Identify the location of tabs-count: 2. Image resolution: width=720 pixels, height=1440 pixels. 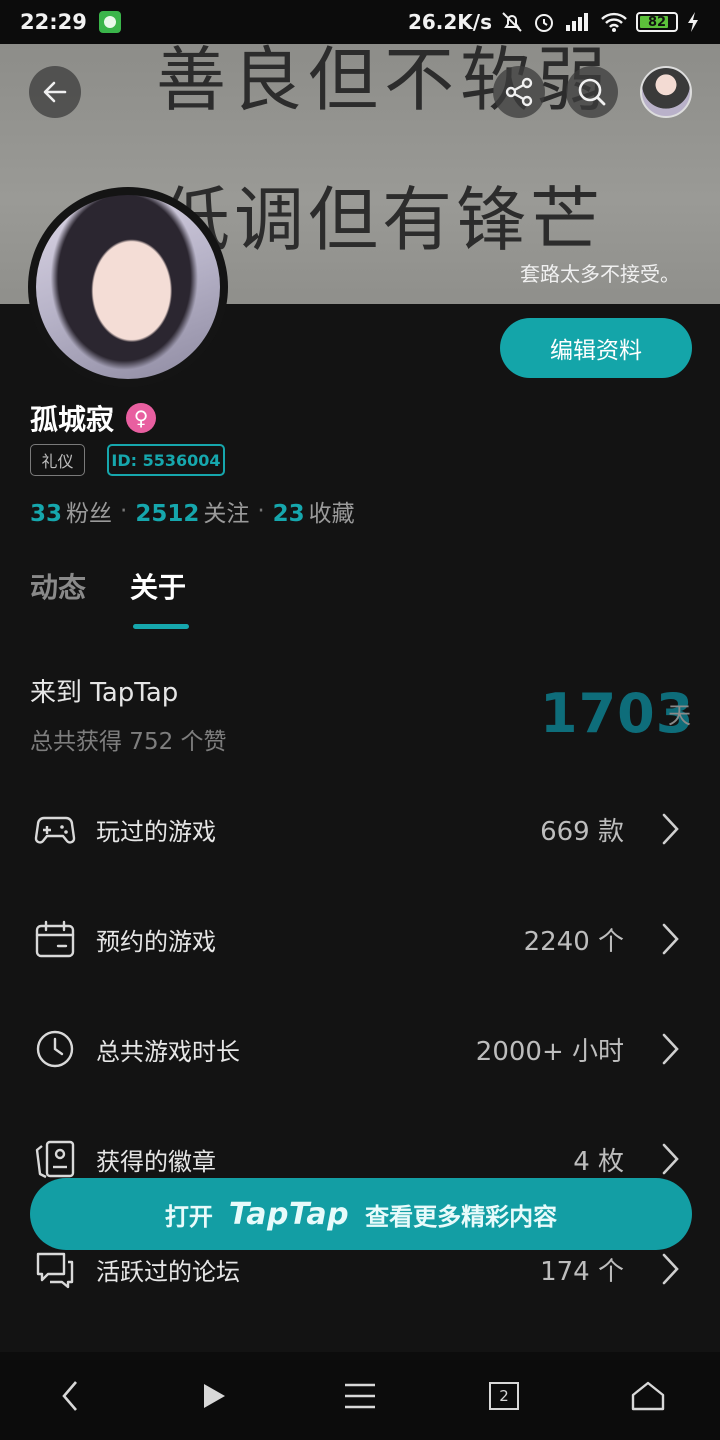
(504, 1396).